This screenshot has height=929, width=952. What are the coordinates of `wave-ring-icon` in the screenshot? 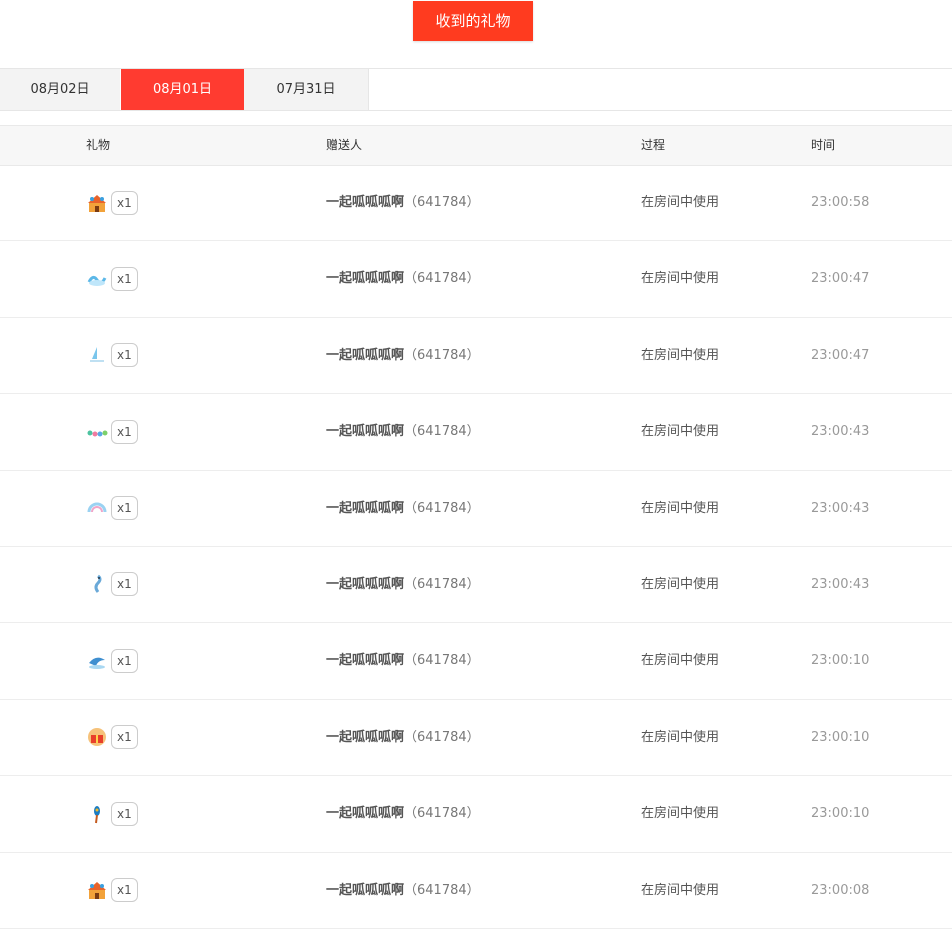 It's located at (97, 279).